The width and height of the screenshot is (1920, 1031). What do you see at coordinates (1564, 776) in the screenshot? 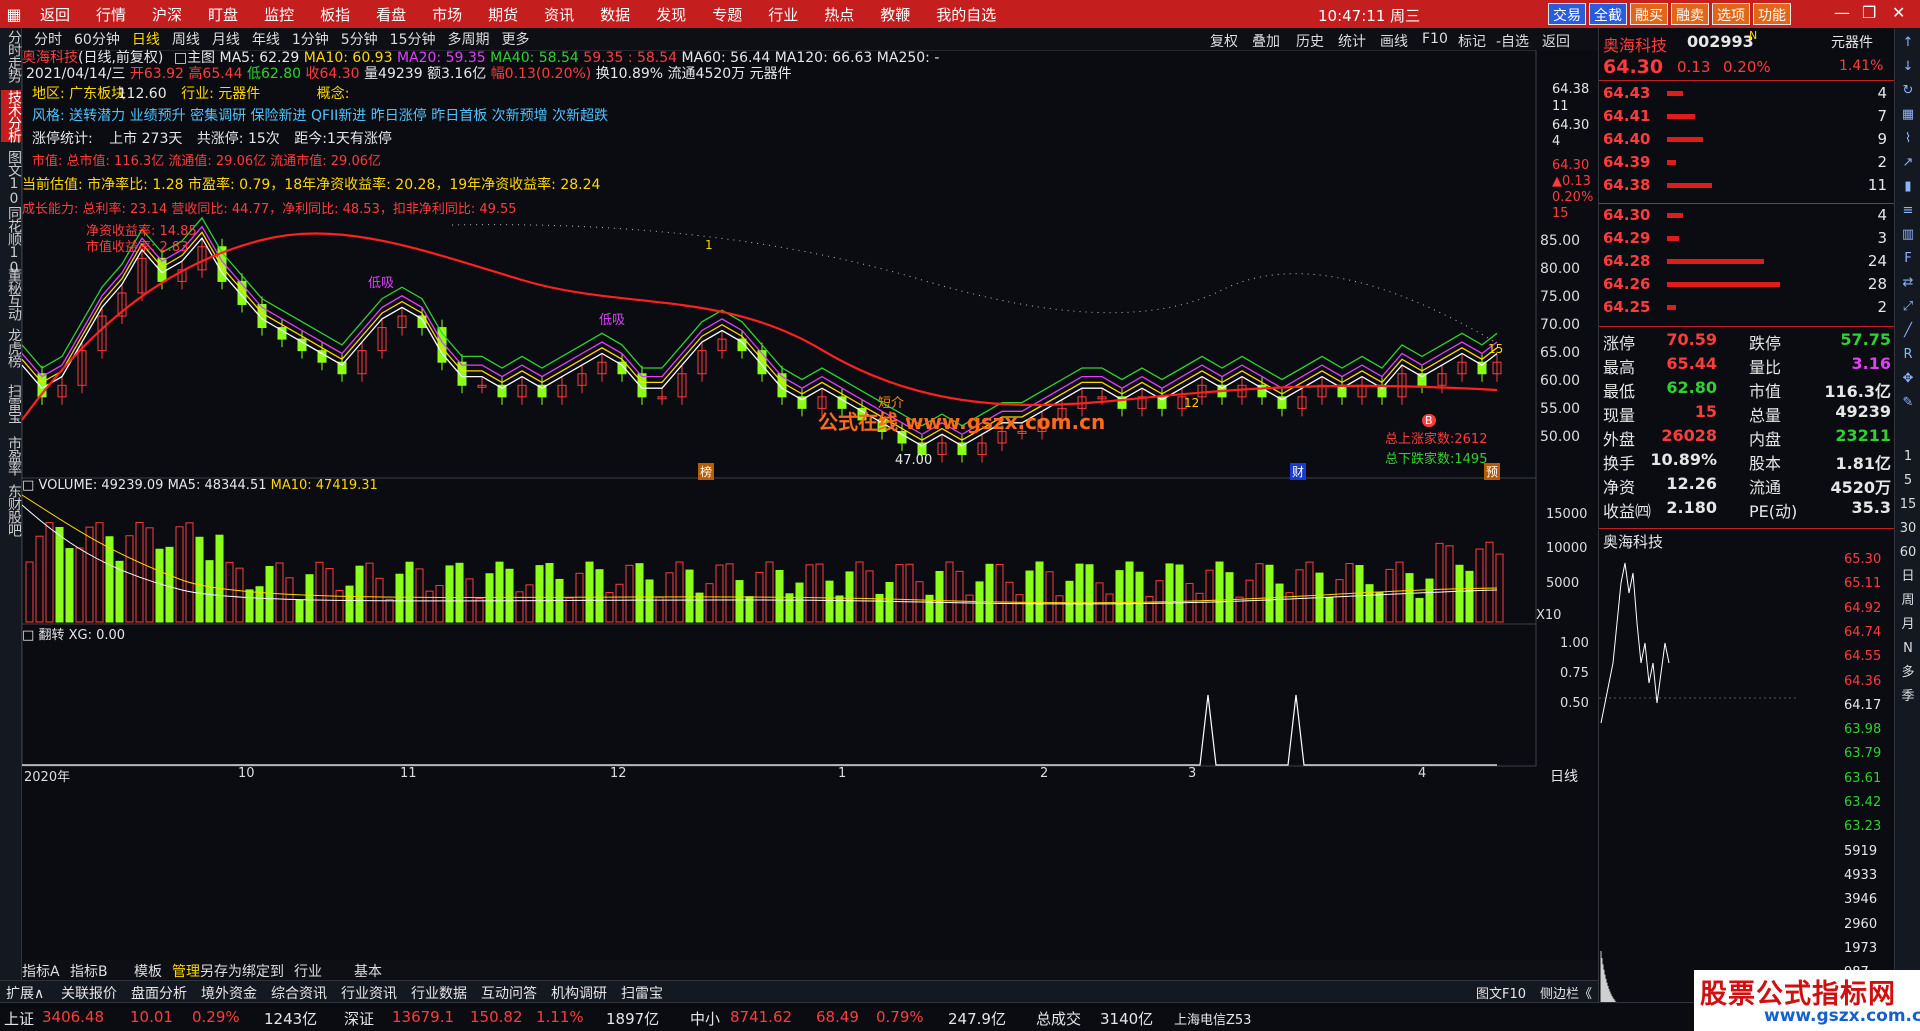
I see `date-axis-period: 日线` at bounding box center [1564, 776].